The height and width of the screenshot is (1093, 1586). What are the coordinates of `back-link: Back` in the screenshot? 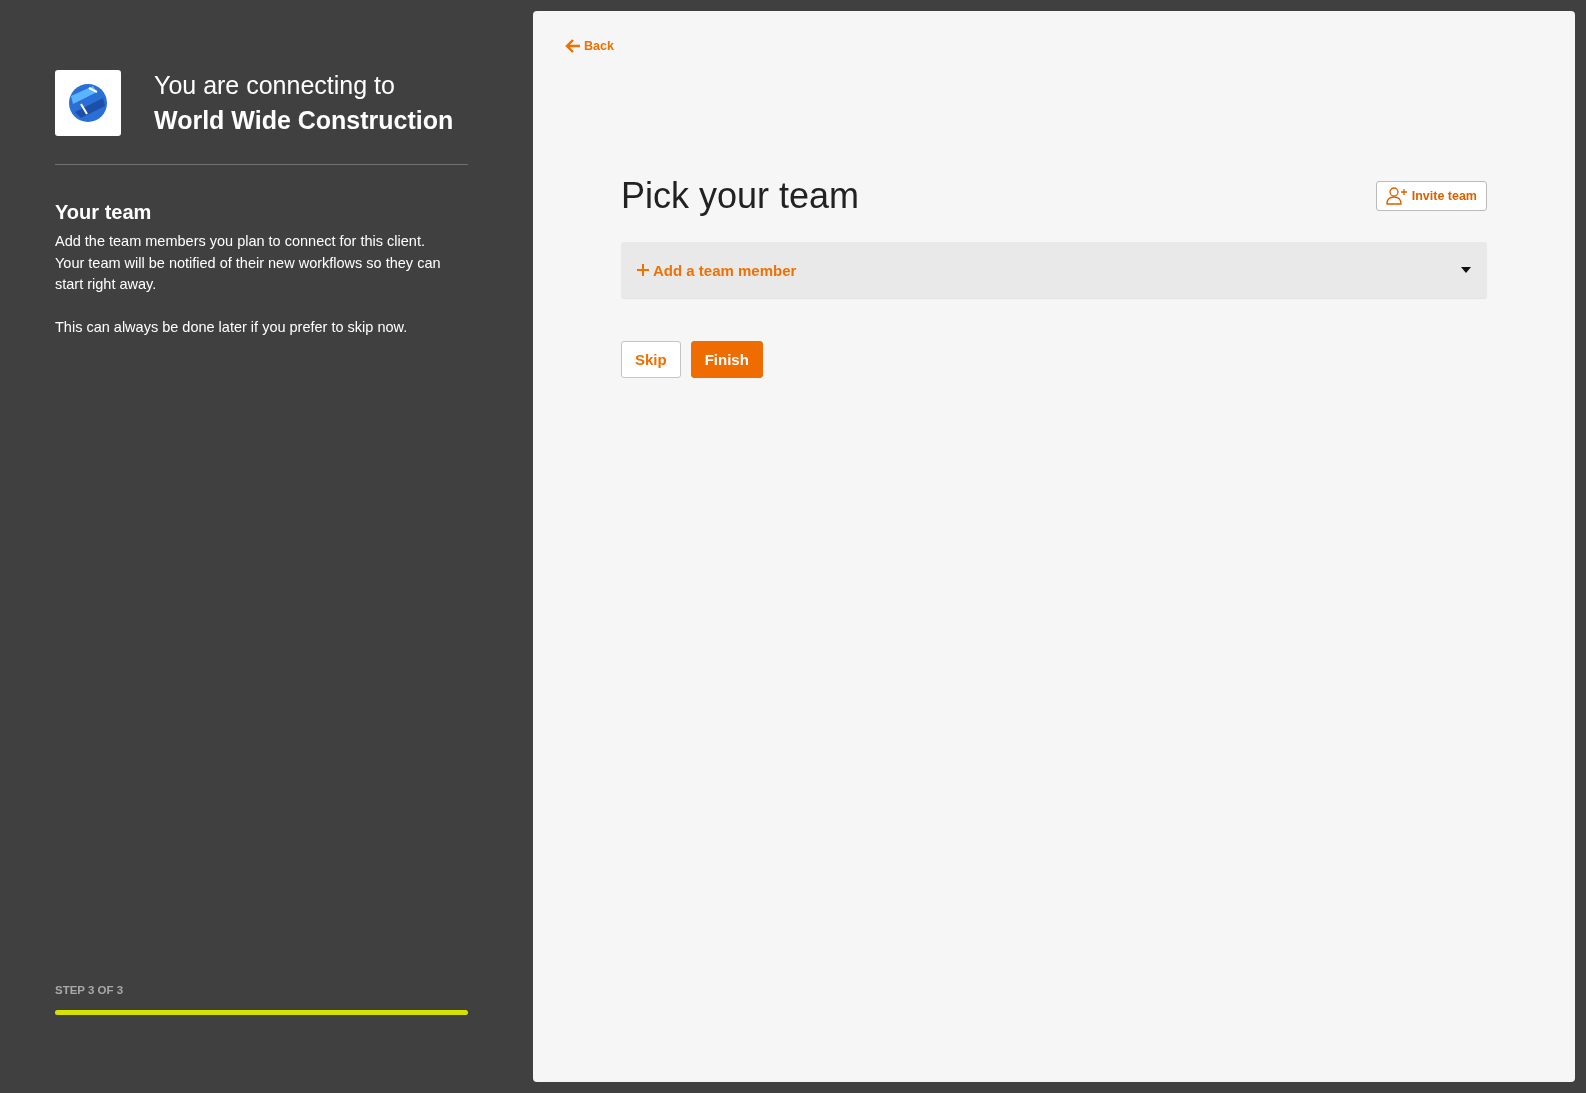 It's located at (589, 46).